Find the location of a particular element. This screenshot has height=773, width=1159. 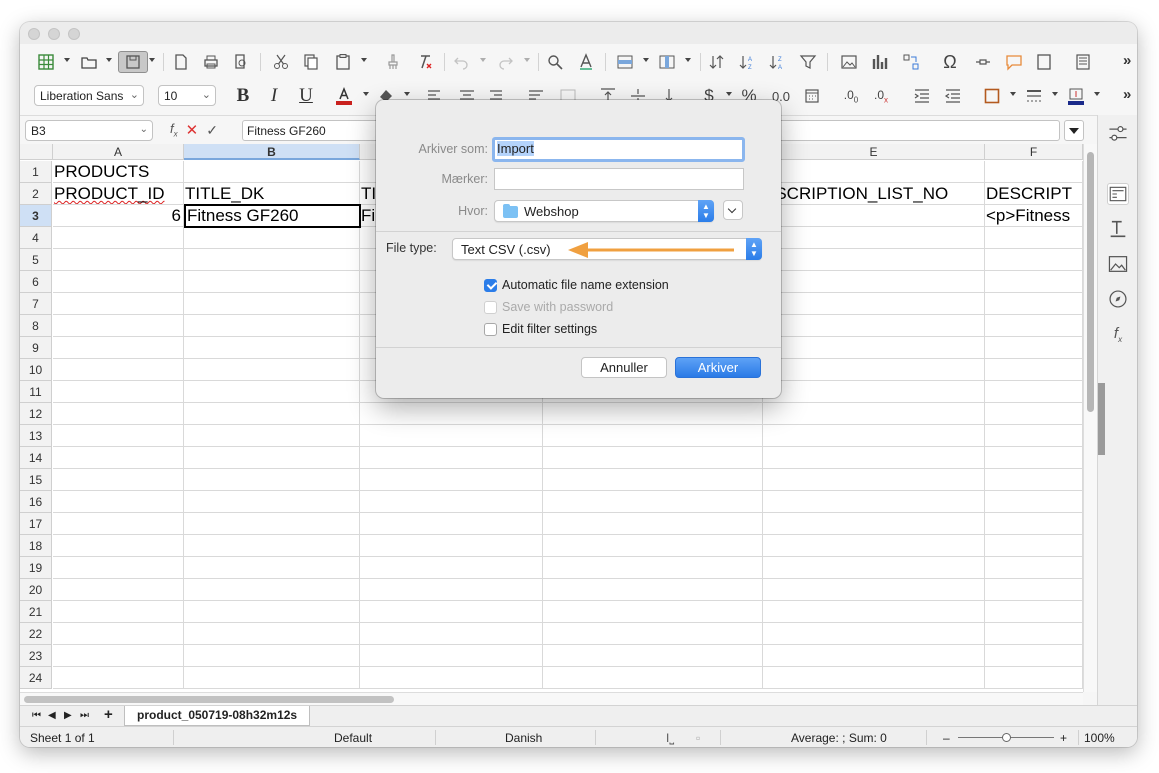

font-color-dropdown is located at coordinates (366, 95).